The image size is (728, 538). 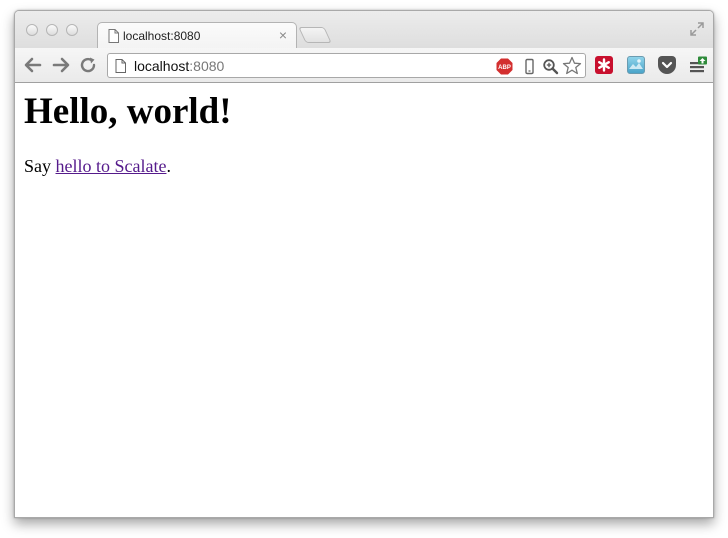 What do you see at coordinates (162, 66) in the screenshot?
I see `url-host: localhost` at bounding box center [162, 66].